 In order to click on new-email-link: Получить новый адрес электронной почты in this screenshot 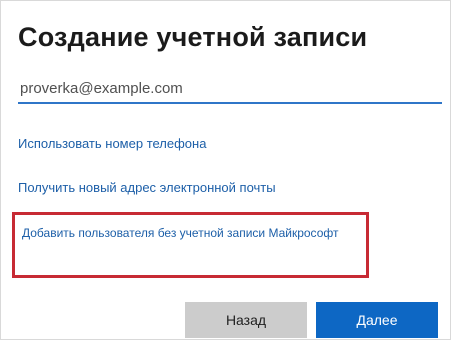, I will do `click(147, 187)`.